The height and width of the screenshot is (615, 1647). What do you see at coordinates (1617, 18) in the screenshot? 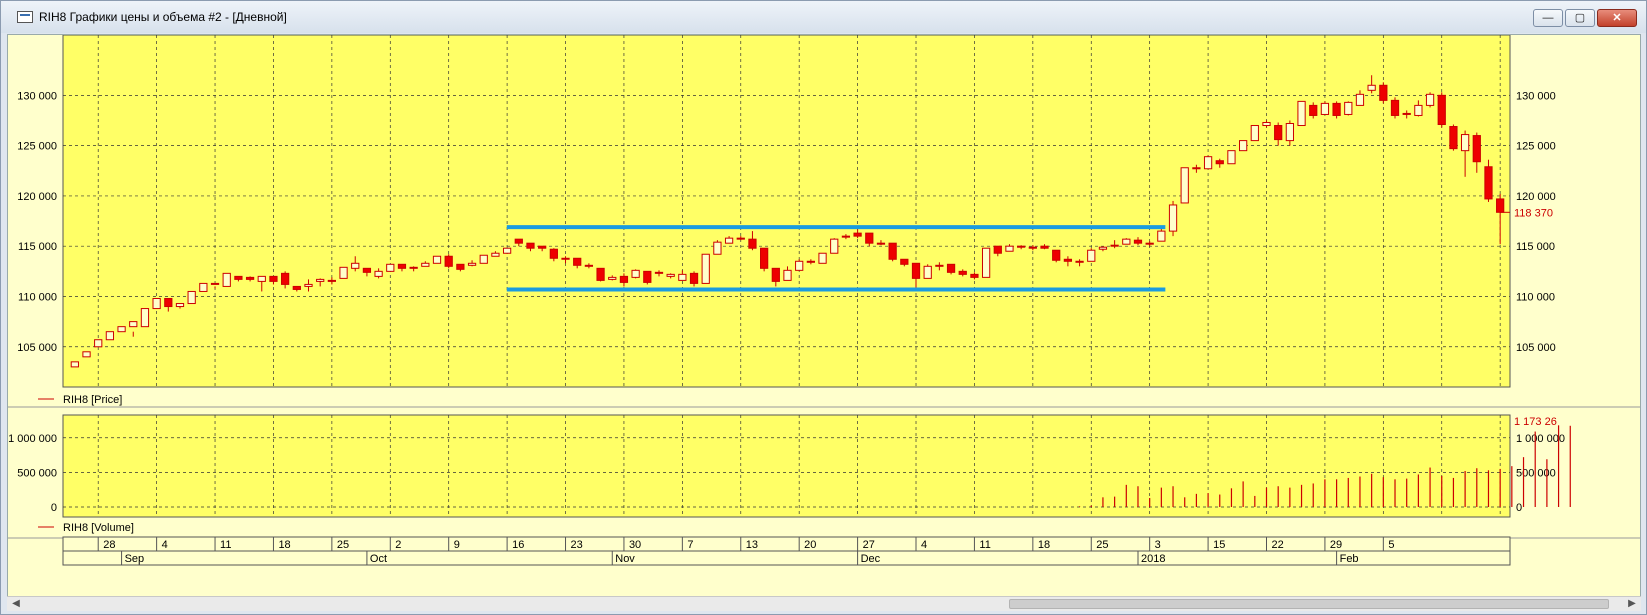
I see `close-button: ✕` at bounding box center [1617, 18].